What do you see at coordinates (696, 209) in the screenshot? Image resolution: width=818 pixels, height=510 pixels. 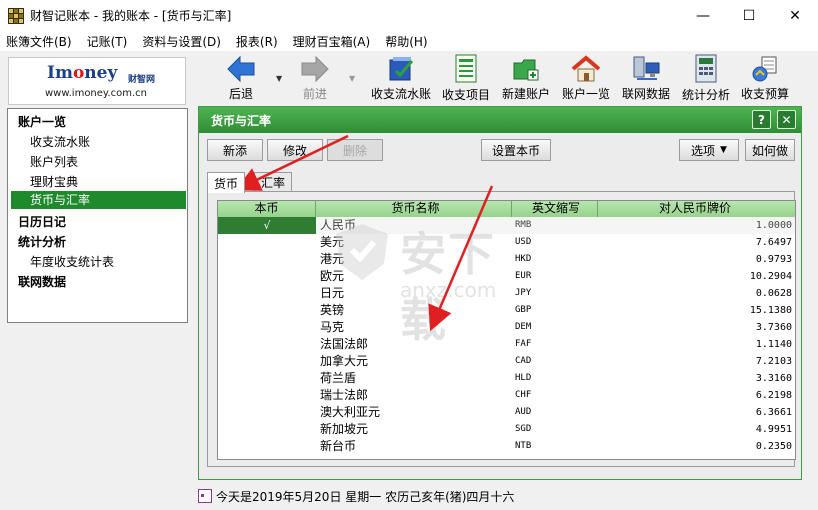 I see `col-header-rate: 对人民币牌价` at bounding box center [696, 209].